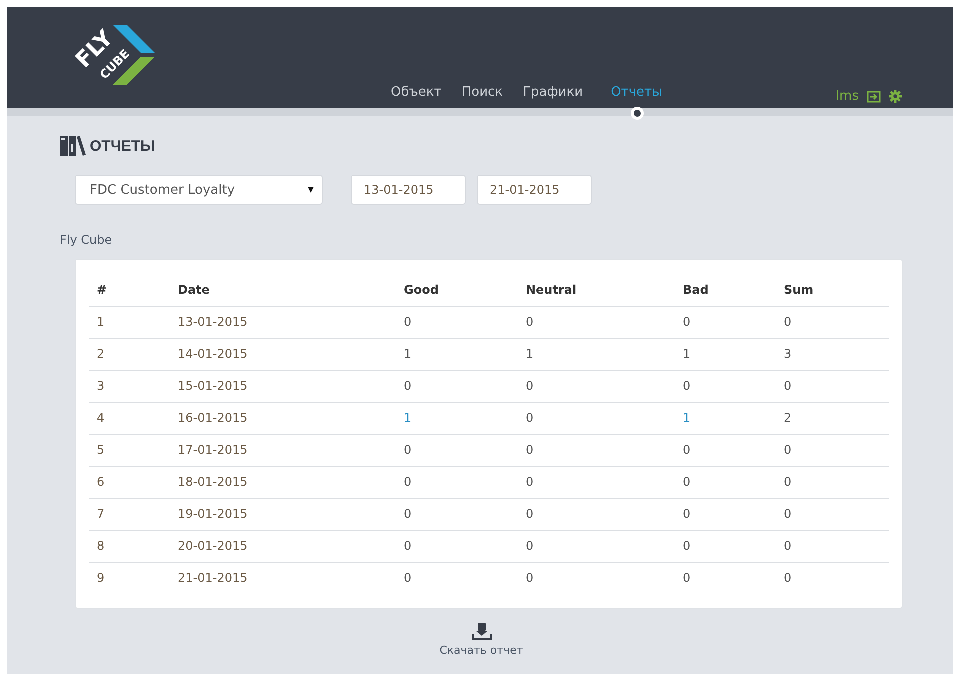 The height and width of the screenshot is (674, 960). I want to click on download-icon, so click(482, 632).